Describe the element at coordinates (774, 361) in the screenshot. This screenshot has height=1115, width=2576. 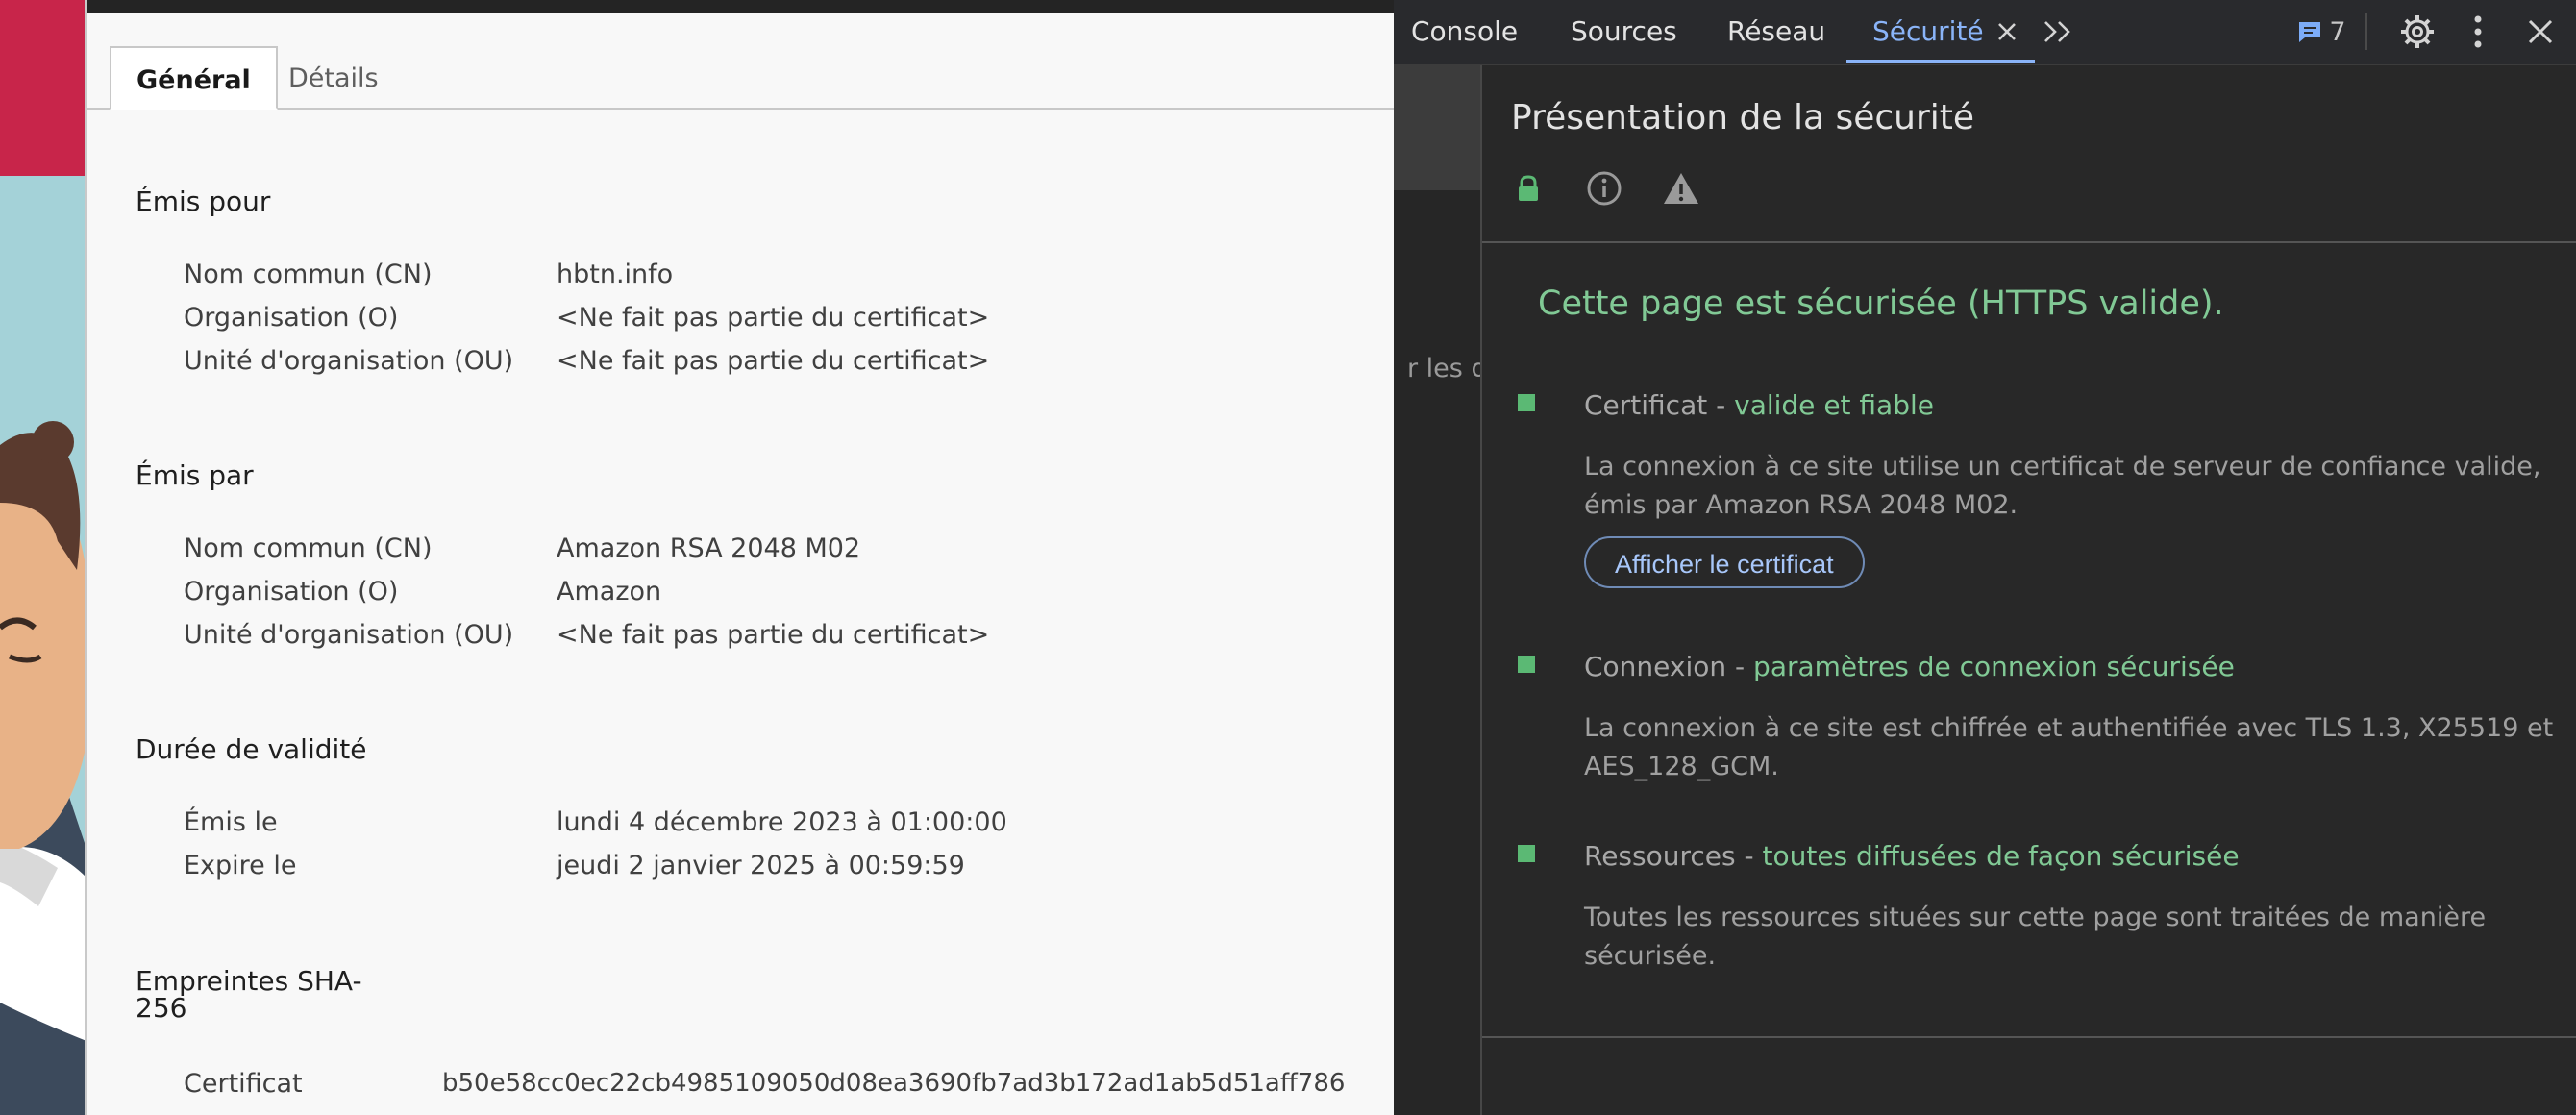
I see `issued-to-ou-value: <Ne fait pas partie du certificat>` at that location.